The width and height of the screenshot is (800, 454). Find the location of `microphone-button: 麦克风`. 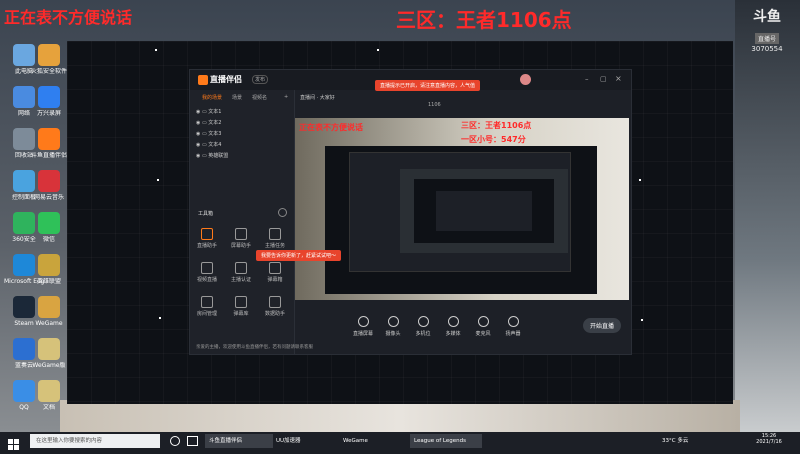

microphone-button: 麦克风 is located at coordinates (483, 326).